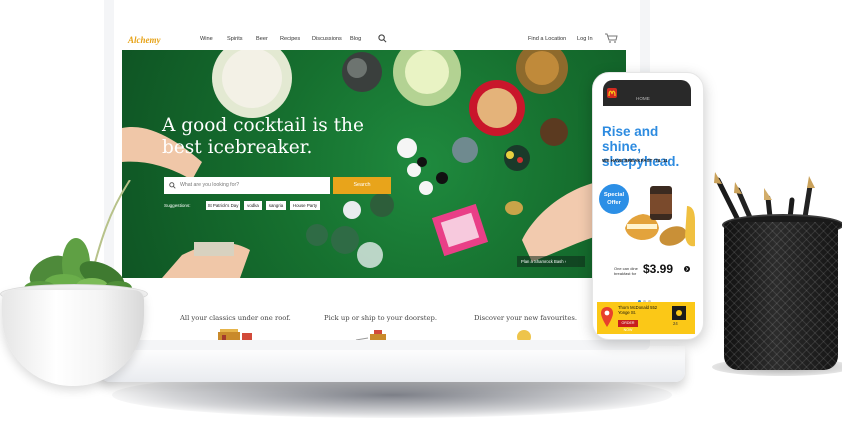 This screenshot has height=434, width=842. What do you see at coordinates (675, 323) in the screenshot?
I see `hours-label: 24` at bounding box center [675, 323].